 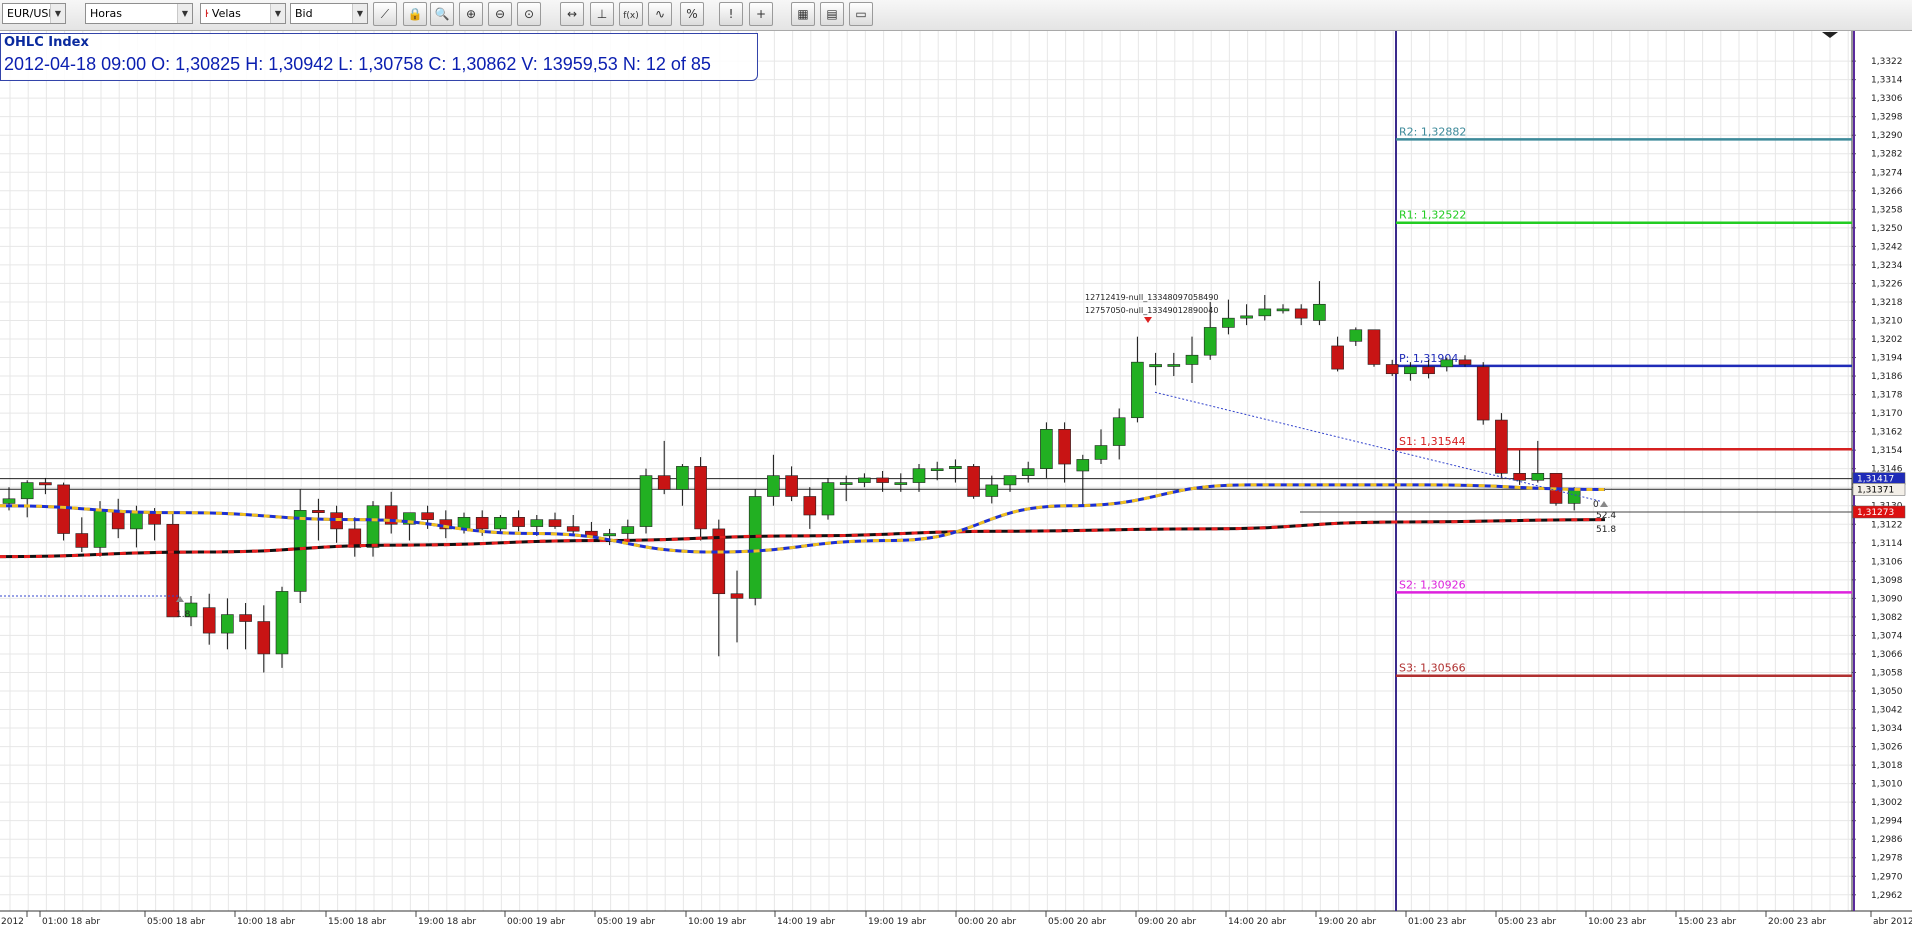 I want to click on zoom-out-button: ⊖, so click(x=500, y=14).